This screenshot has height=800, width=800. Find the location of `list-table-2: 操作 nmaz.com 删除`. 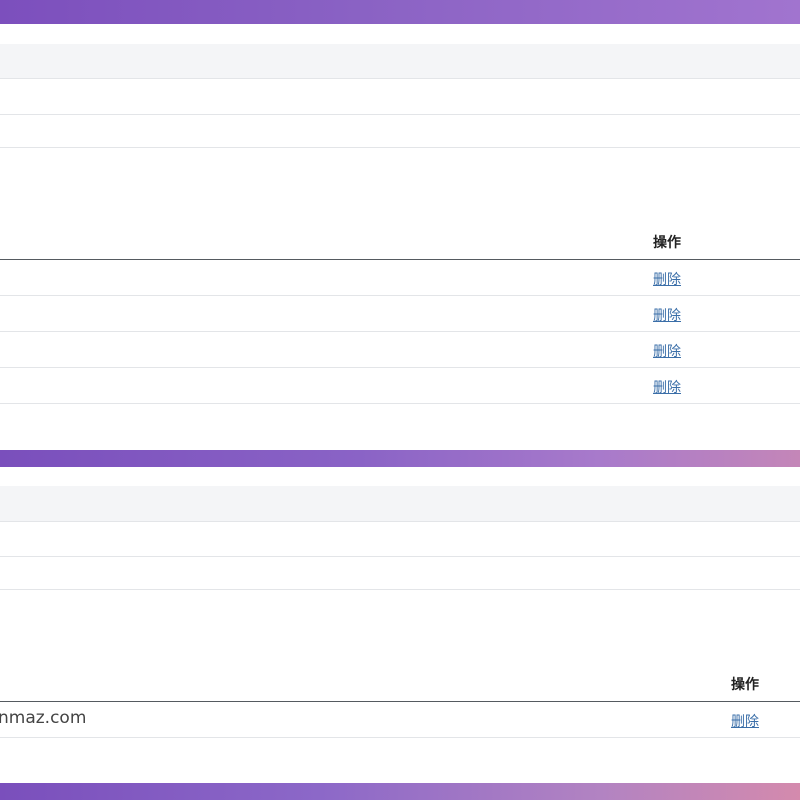

list-table-2: 操作 nmaz.com 删除 is located at coordinates (400, 702).